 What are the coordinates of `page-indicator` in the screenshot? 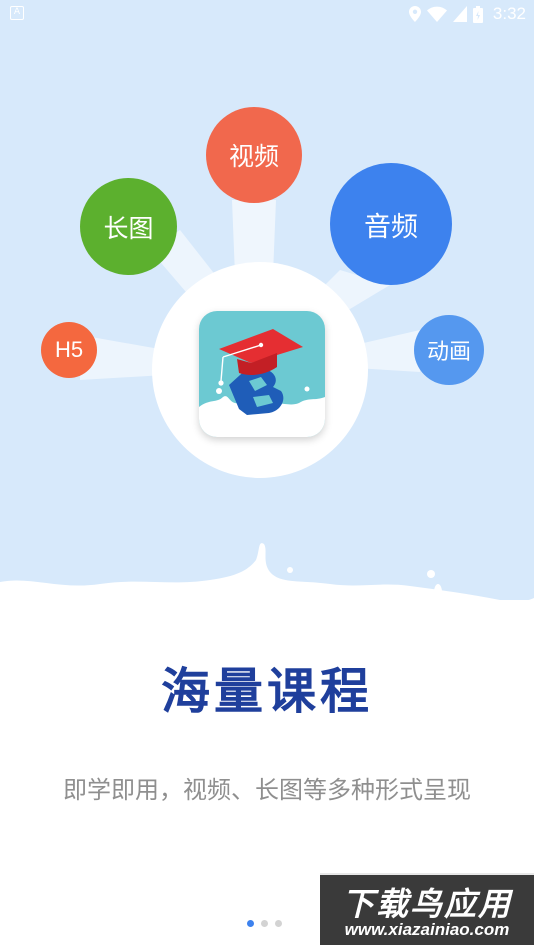 It's located at (264, 923).